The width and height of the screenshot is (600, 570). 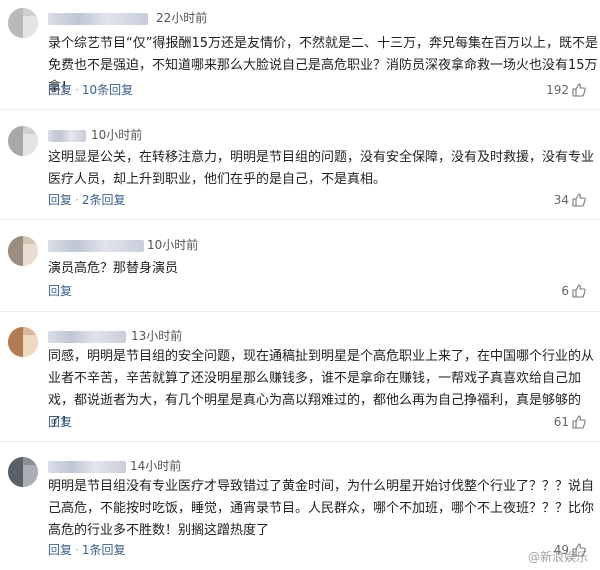 What do you see at coordinates (156, 466) in the screenshot?
I see `comment-time: 14小时前` at bounding box center [156, 466].